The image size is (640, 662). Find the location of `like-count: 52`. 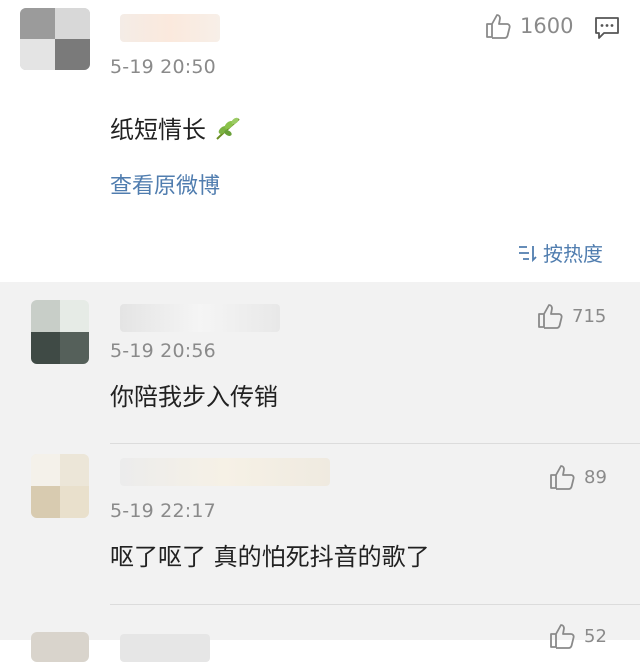

like-count: 52 is located at coordinates (595, 636).